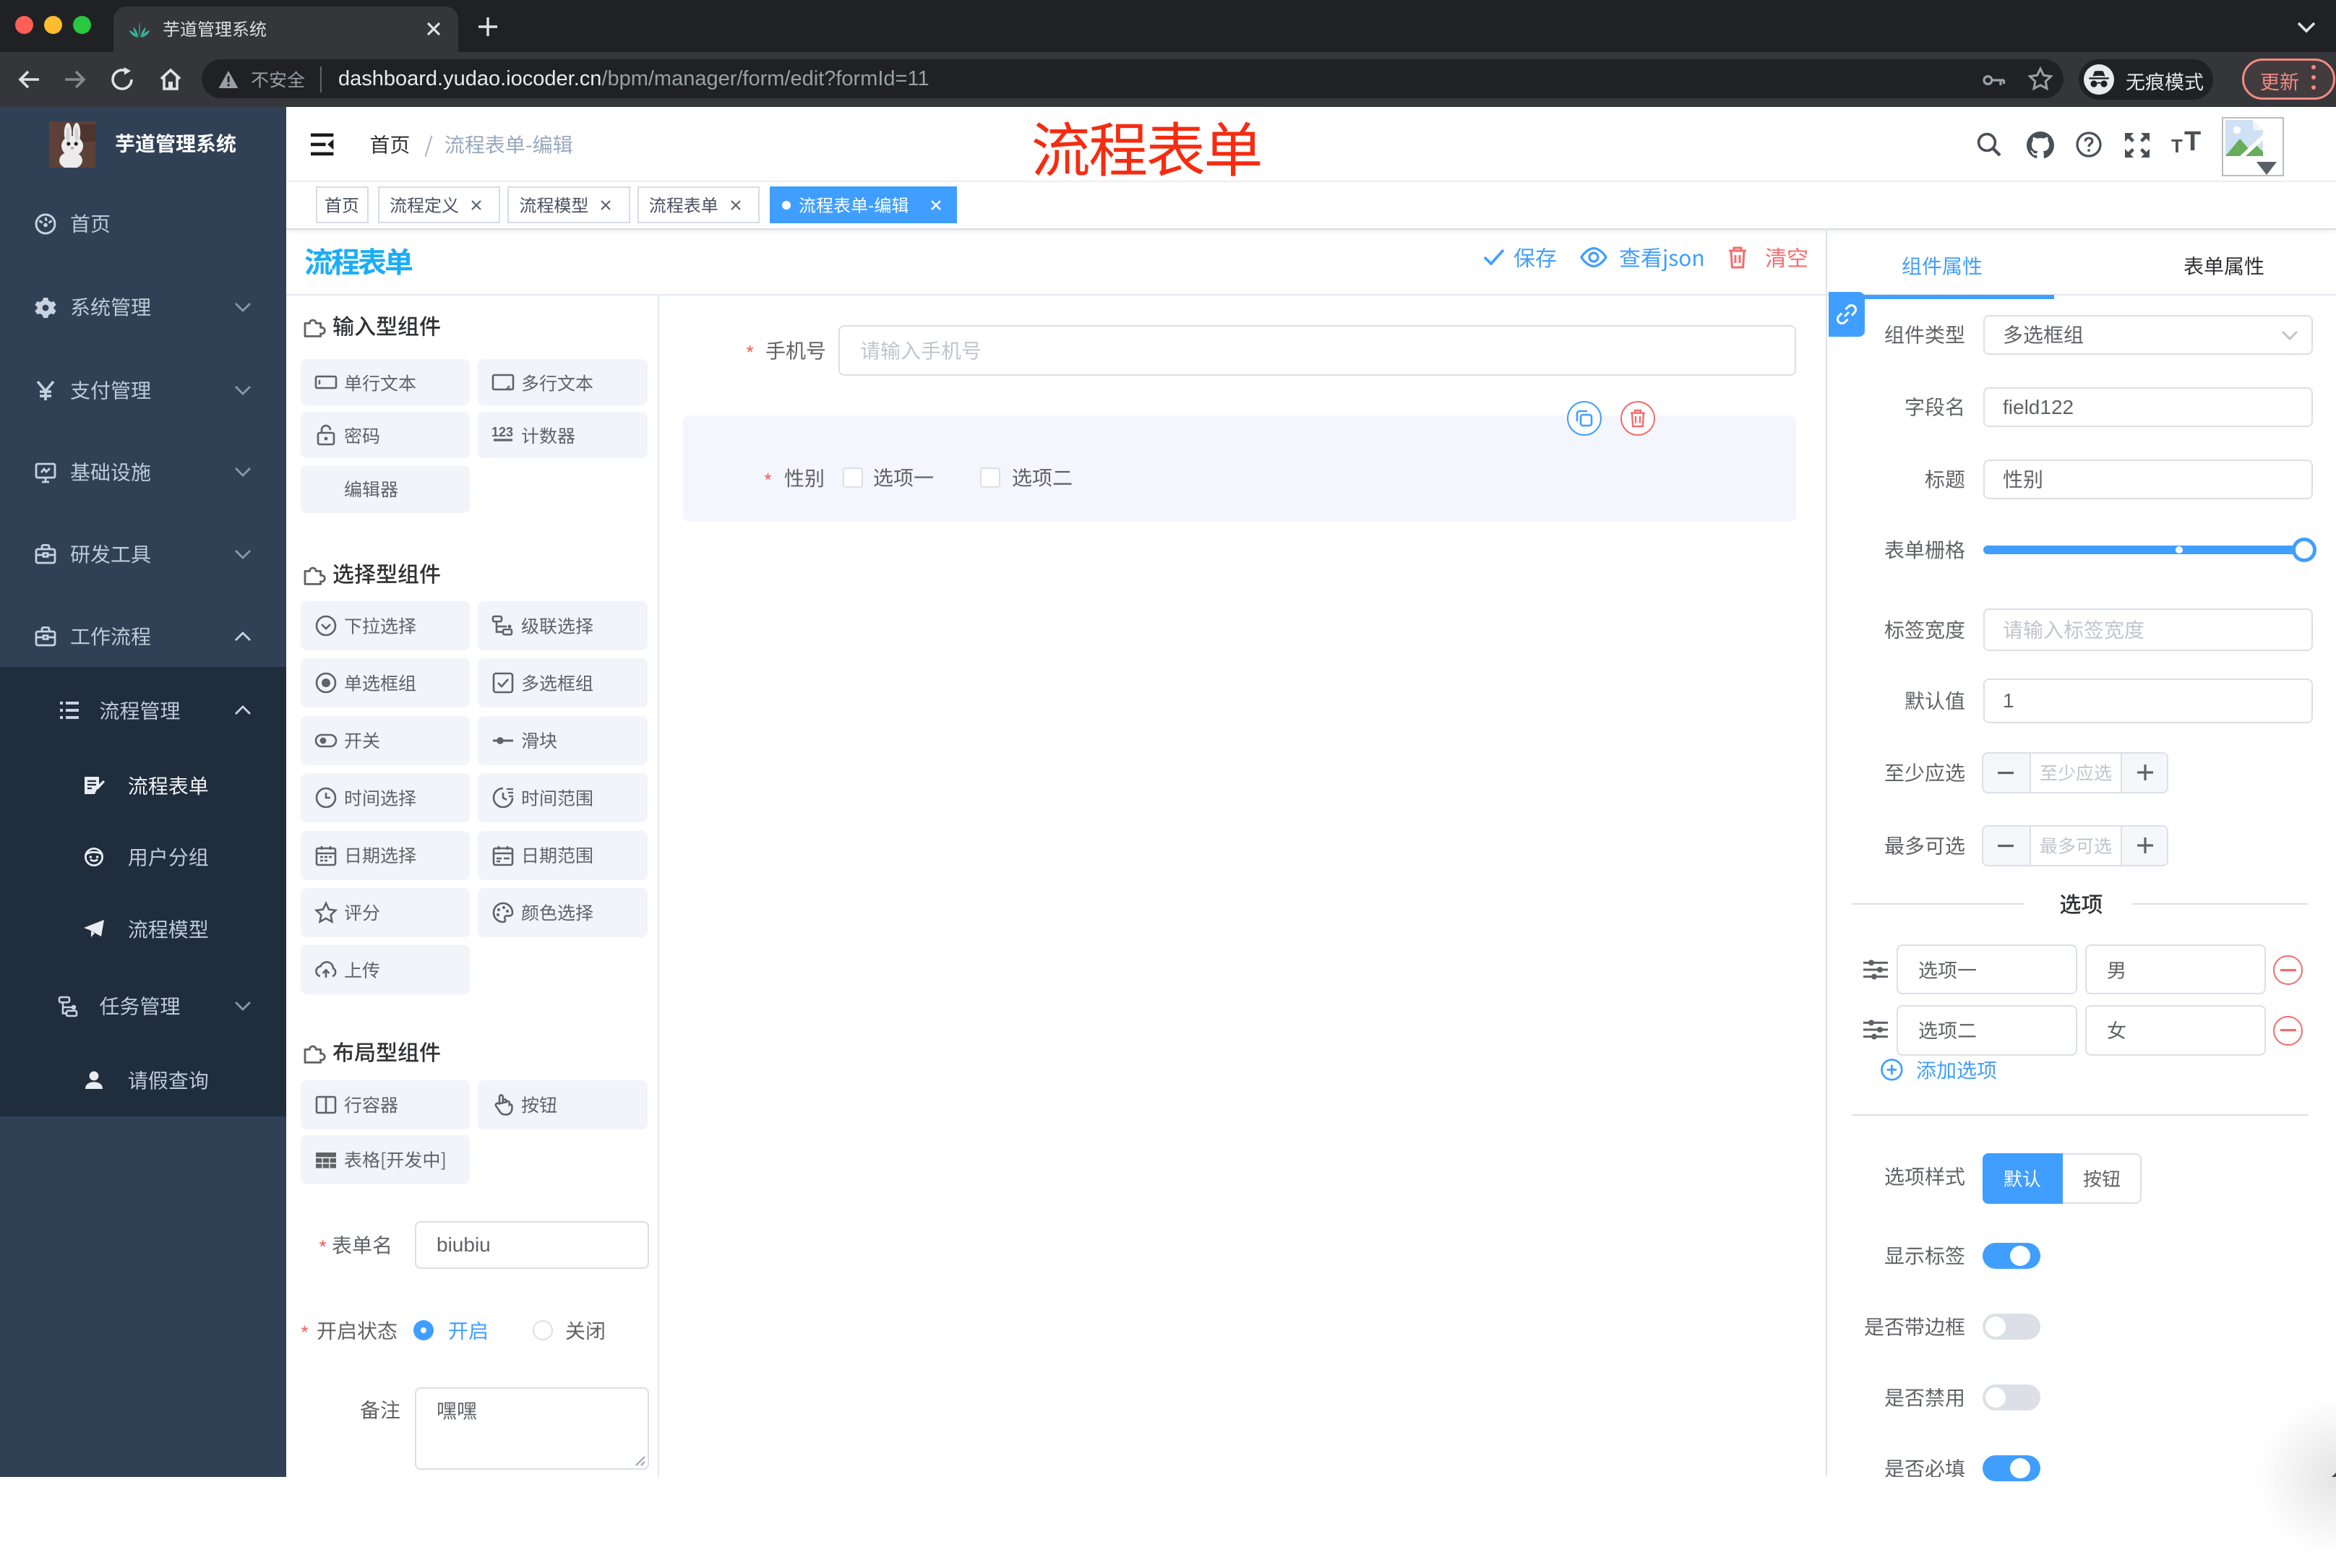 The width and height of the screenshot is (2336, 1568). I want to click on svg-text: 123, so click(502, 432).